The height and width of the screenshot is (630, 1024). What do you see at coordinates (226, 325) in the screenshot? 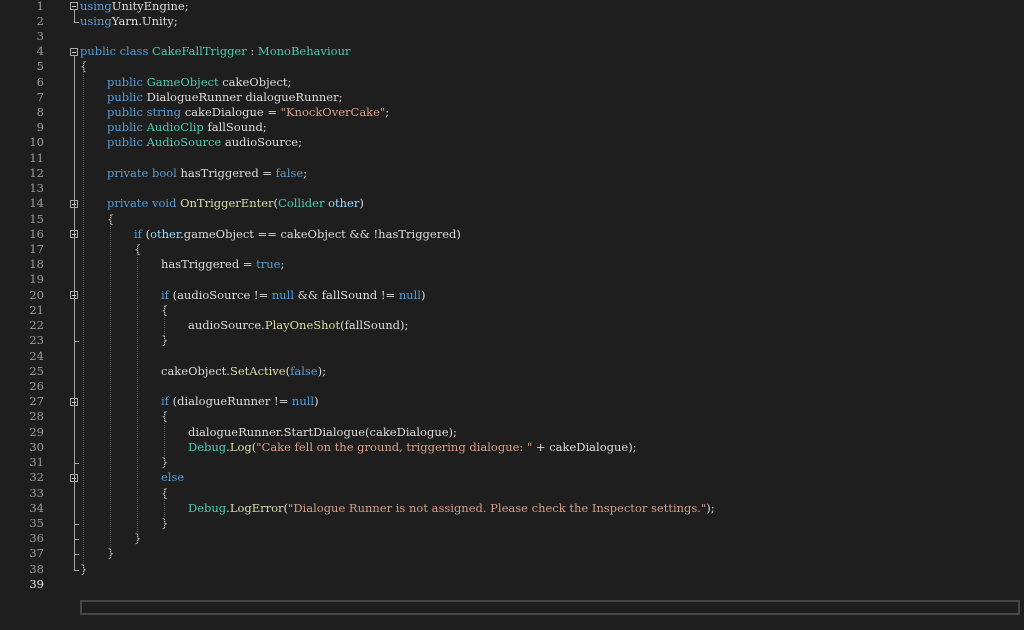
I see `code-token: audioSource.` at bounding box center [226, 325].